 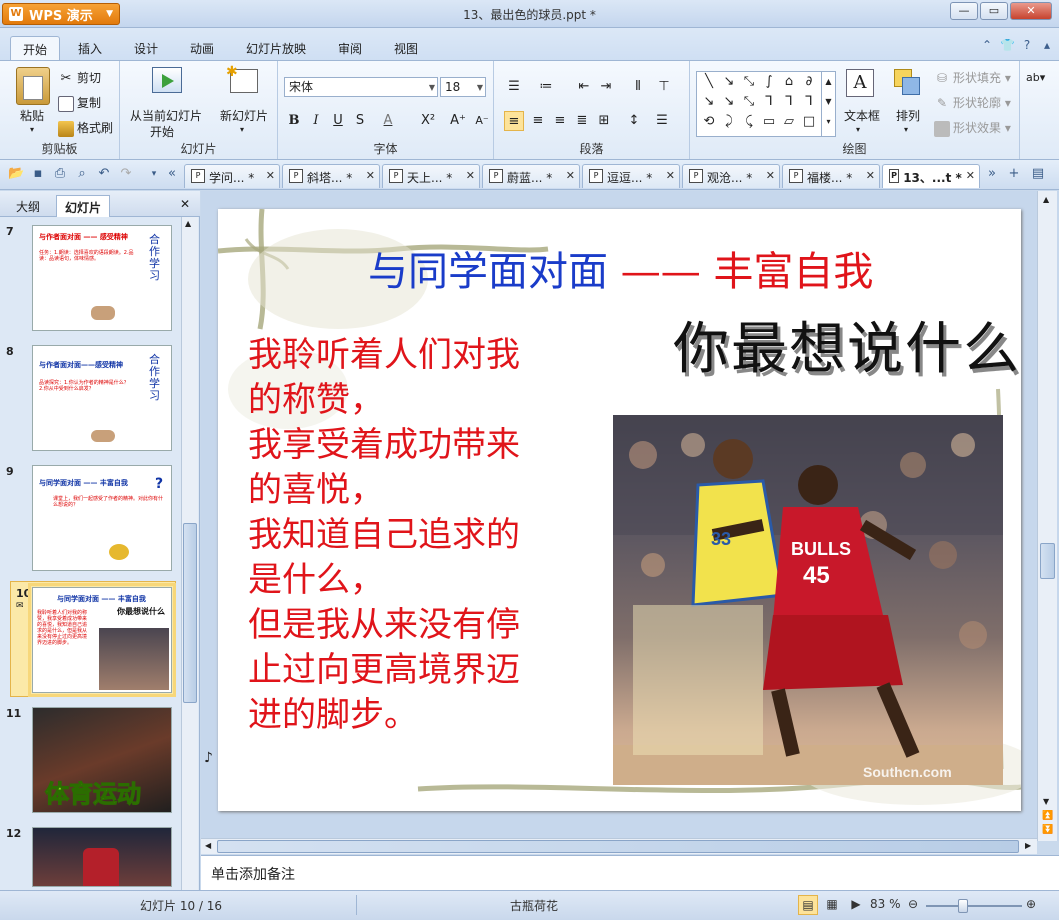 What do you see at coordinates (963, 906) in the screenshot?
I see `zoom-slider-handle` at bounding box center [963, 906].